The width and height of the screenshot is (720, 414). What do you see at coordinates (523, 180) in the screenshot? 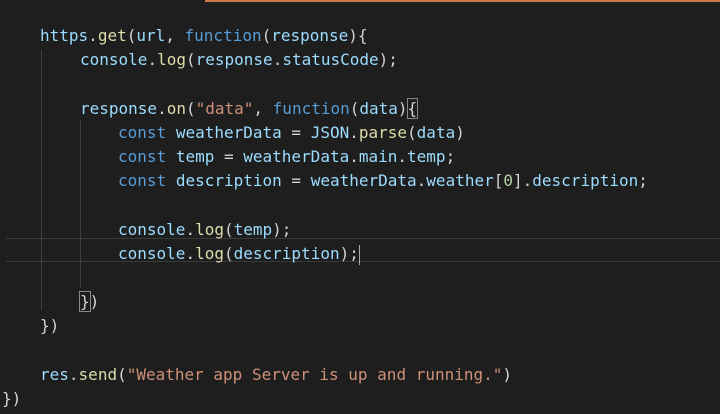
I see `code-token: ].` at bounding box center [523, 180].